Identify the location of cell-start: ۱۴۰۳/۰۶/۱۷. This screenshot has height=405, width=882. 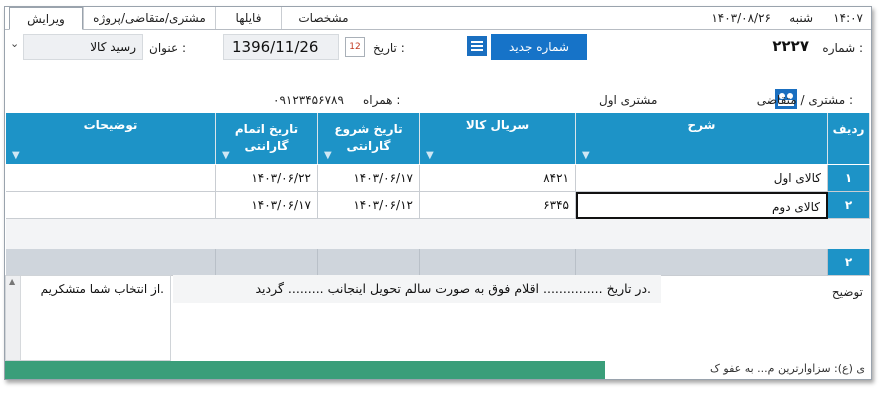
(369, 178).